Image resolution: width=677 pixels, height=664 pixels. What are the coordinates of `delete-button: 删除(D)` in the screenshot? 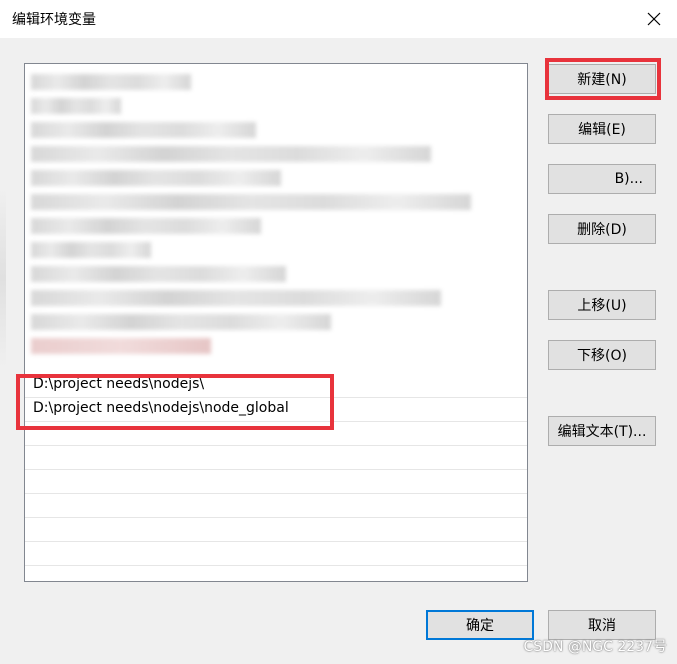 It's located at (602, 229).